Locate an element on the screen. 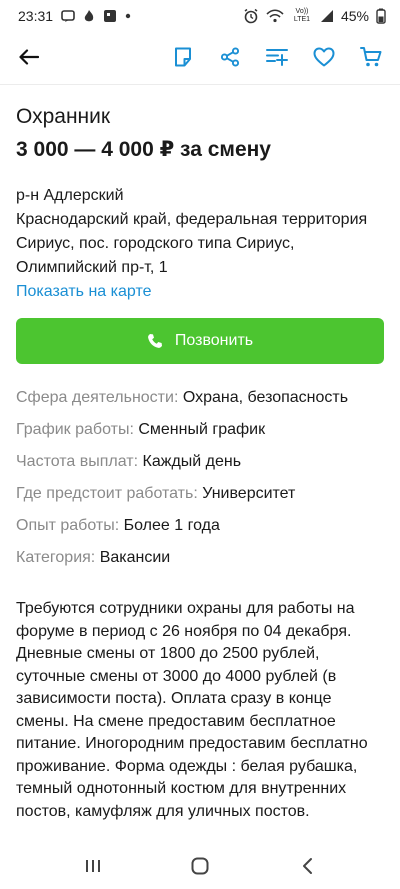 The width and height of the screenshot is (400, 889). call-button: Позвонить is located at coordinates (200, 341).